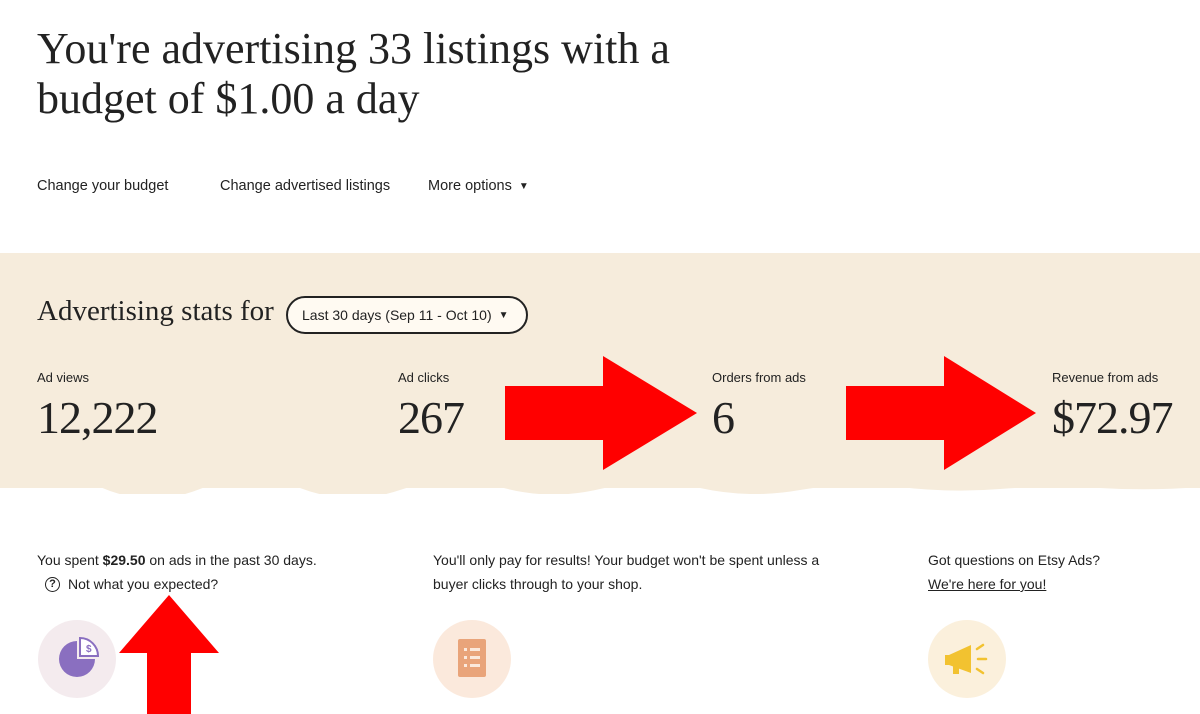  What do you see at coordinates (1105, 377) in the screenshot?
I see `stat-label-revenue: Revenue from ads` at bounding box center [1105, 377].